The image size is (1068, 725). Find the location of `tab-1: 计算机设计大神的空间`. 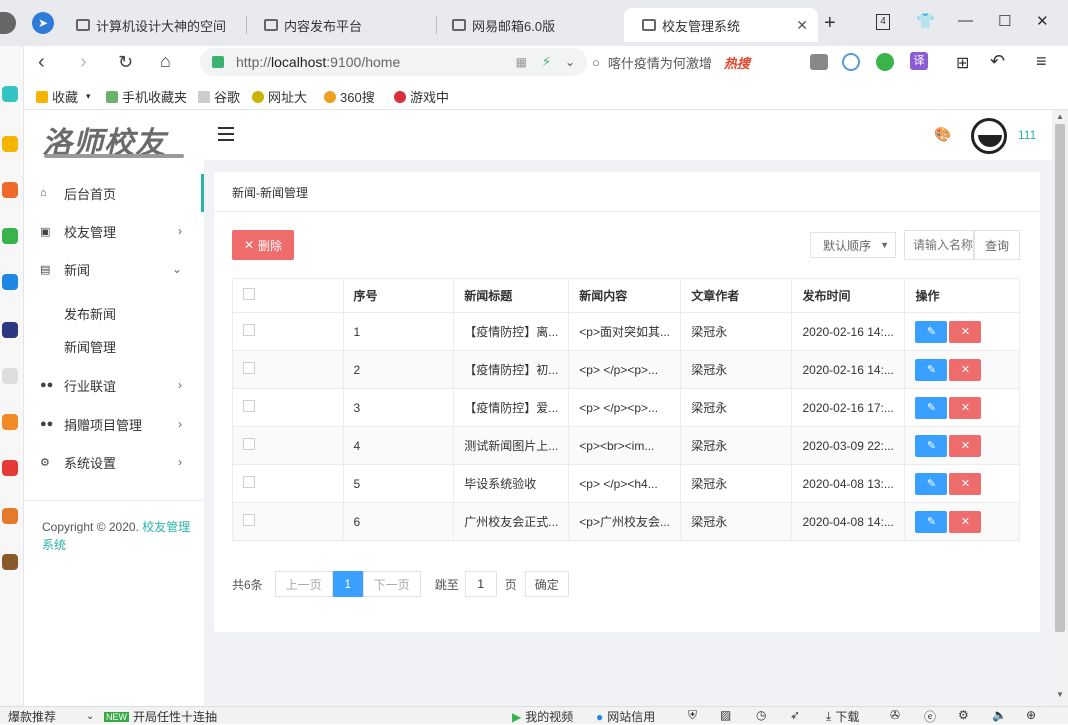

tab-1: 计算机设计大神的空间 is located at coordinates (148, 25).